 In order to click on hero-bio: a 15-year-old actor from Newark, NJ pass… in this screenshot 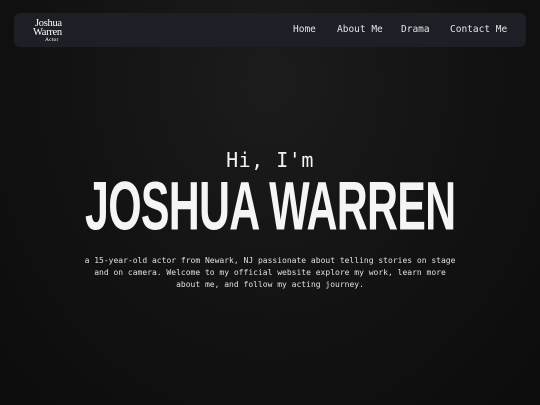, I will do `click(270, 273)`.